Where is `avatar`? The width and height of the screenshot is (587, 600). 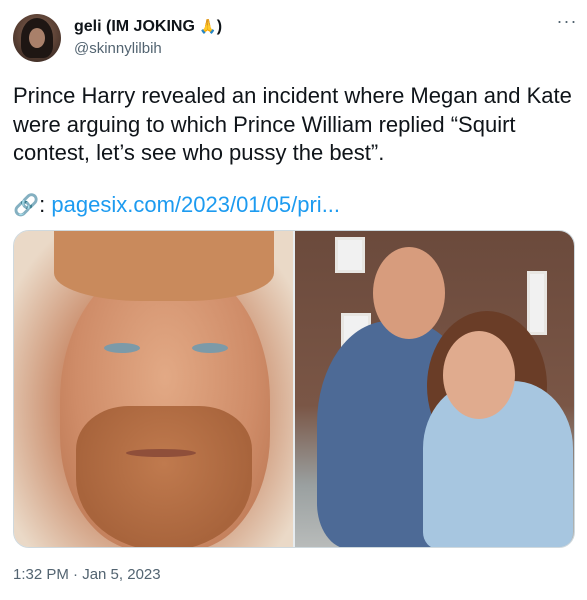 avatar is located at coordinates (37, 38).